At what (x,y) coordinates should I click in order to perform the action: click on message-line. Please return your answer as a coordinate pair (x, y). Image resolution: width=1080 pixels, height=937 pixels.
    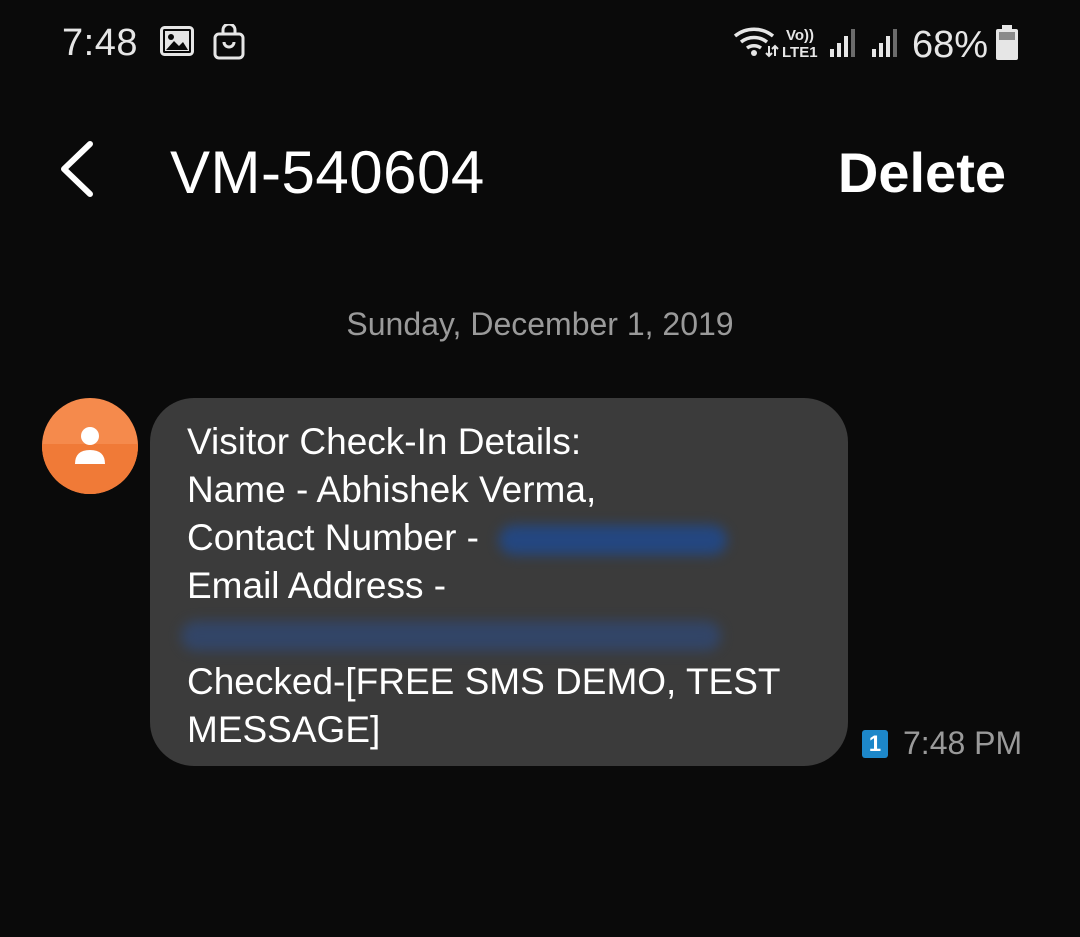
    Looking at the image, I should click on (481, 634).